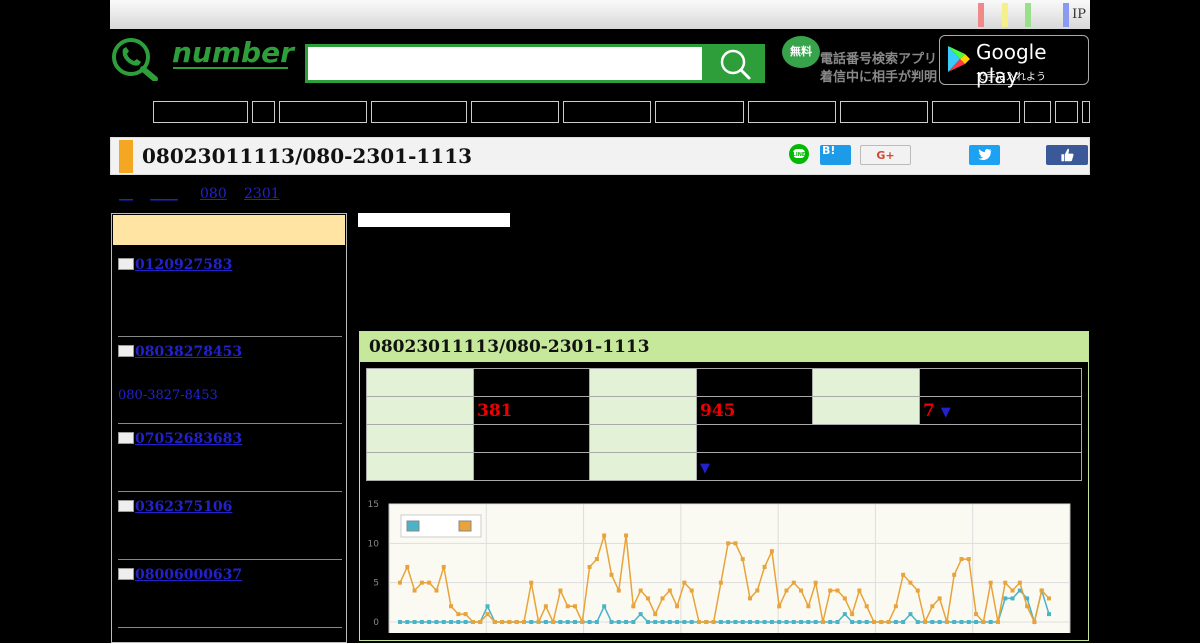 This screenshot has width=1200, height=643. What do you see at coordinates (233, 52) in the screenshot?
I see `logo-text: number` at bounding box center [233, 52].